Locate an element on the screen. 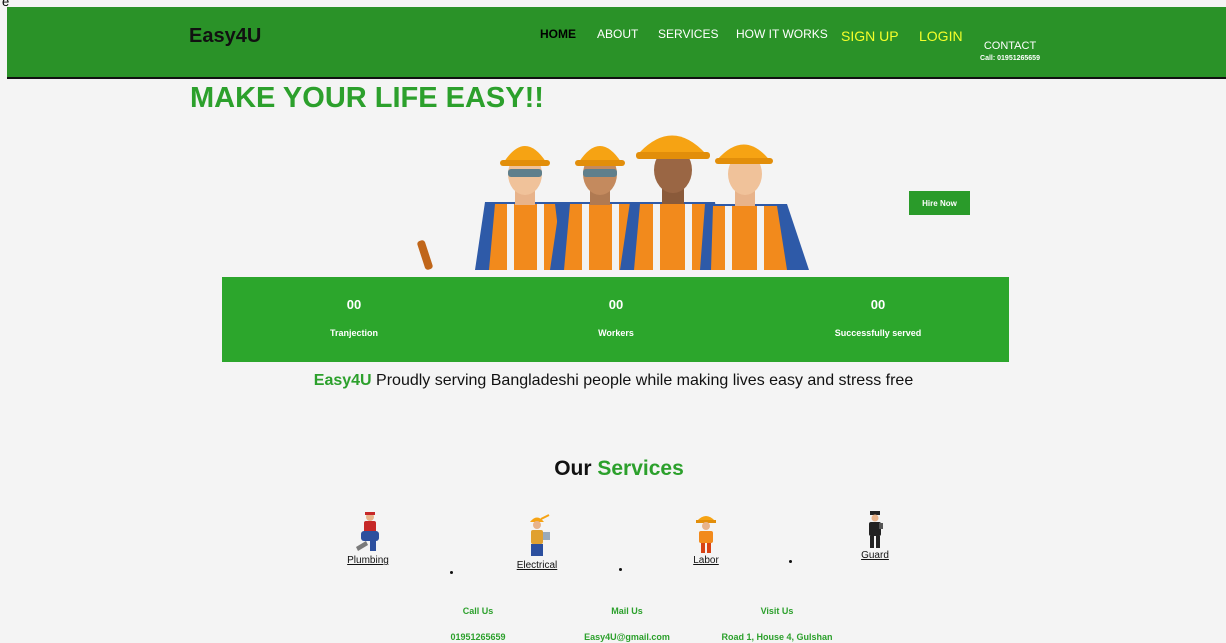 This screenshot has width=1226, height=643. services-title: Our Services is located at coordinates (613, 469).